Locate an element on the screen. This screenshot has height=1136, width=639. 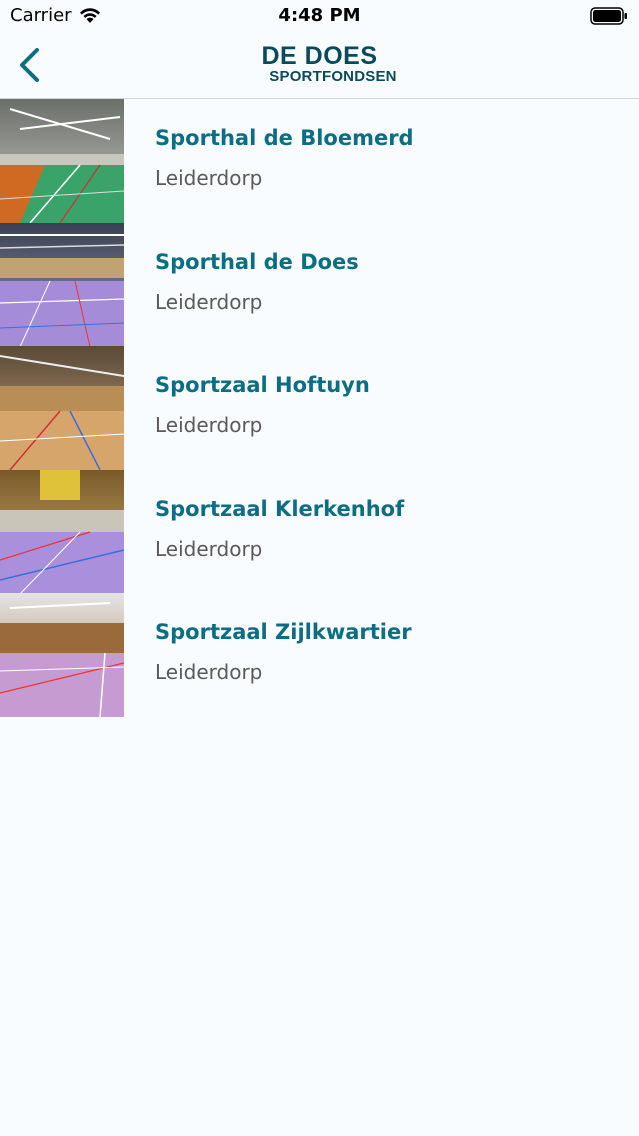
list-item: Sporthal de Bloemerd Leiderdorp is located at coordinates (319, 161).